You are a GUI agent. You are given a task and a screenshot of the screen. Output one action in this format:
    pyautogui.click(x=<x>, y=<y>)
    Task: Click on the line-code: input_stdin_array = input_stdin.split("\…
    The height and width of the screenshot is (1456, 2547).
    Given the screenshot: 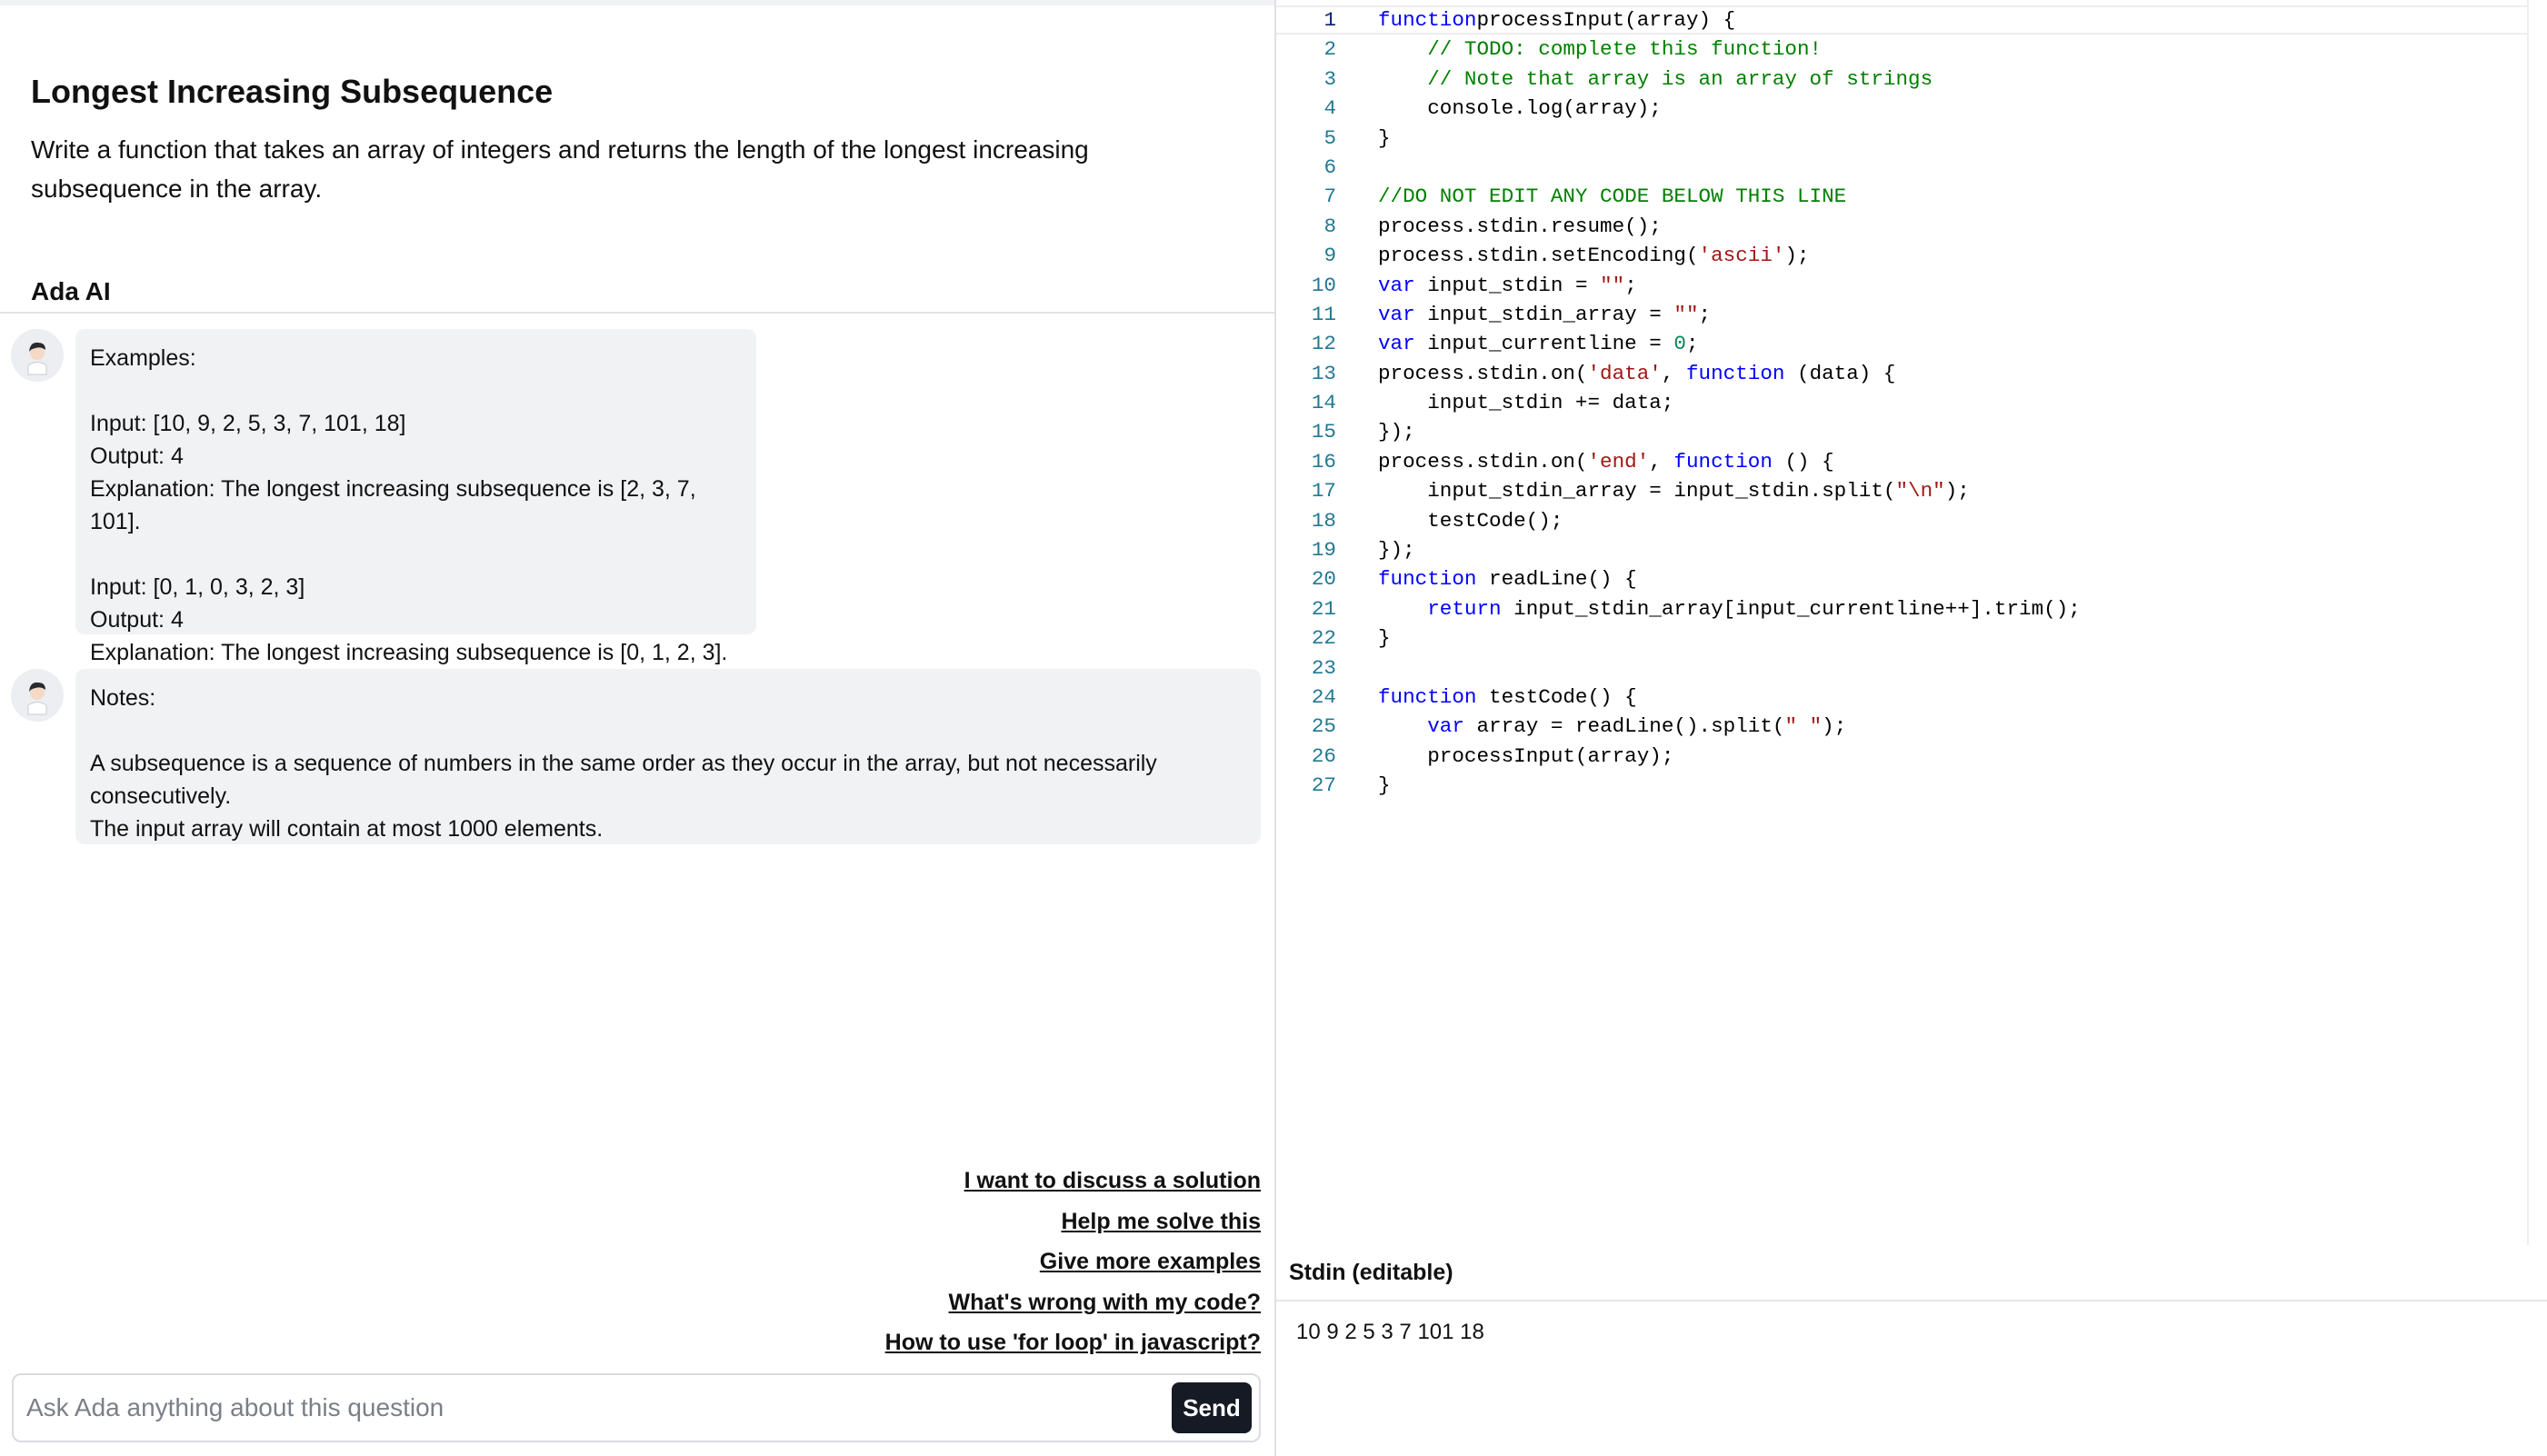 What is the action you would take?
    pyautogui.click(x=1674, y=491)
    